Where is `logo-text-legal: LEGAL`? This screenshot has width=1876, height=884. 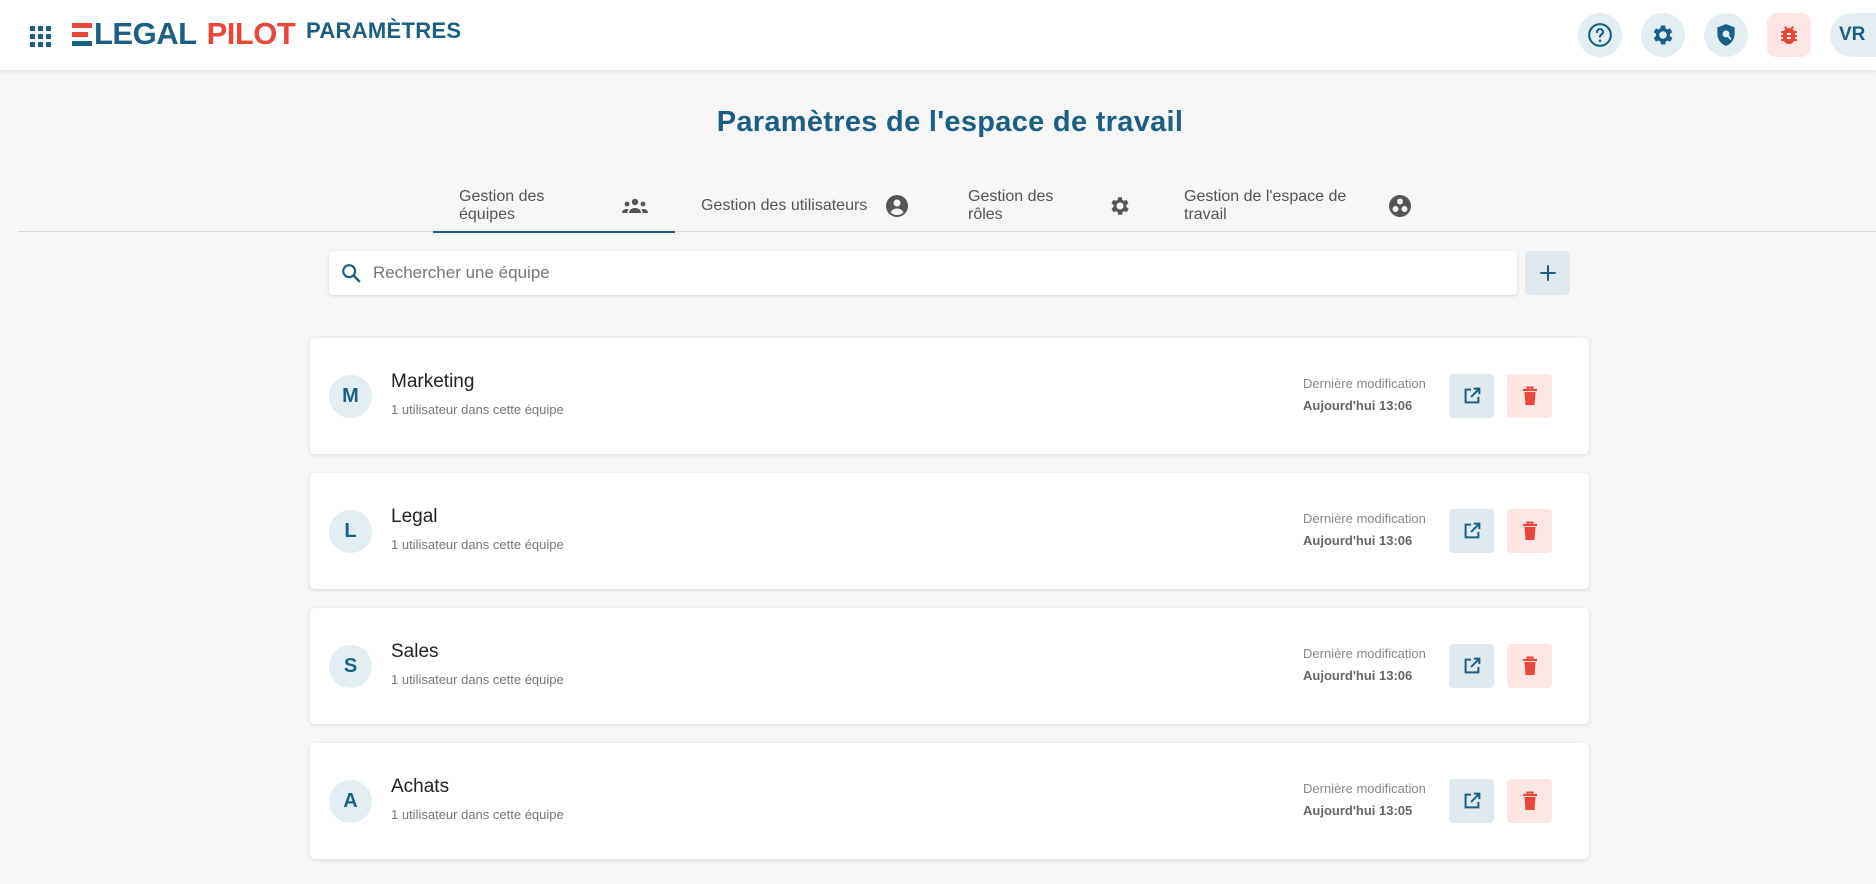 logo-text-legal: LEGAL is located at coordinates (145, 33).